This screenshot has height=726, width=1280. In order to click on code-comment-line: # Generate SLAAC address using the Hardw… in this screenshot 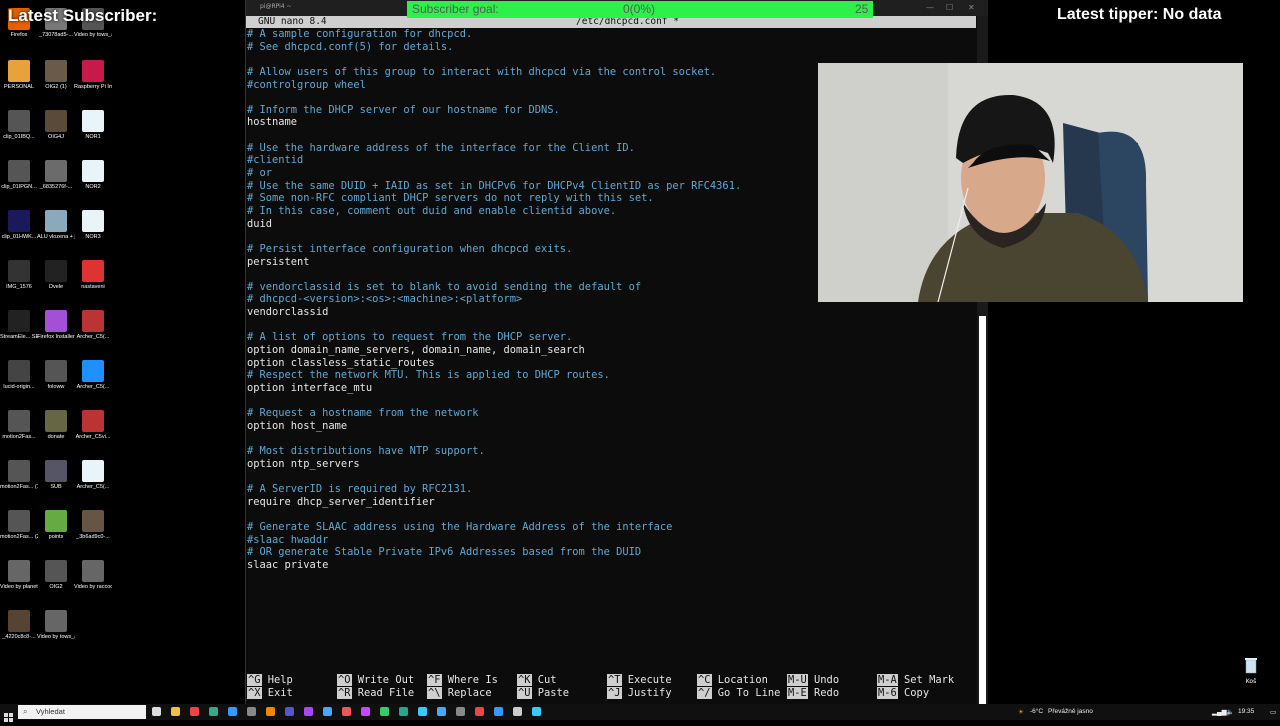, I will do `click(612, 527)`.